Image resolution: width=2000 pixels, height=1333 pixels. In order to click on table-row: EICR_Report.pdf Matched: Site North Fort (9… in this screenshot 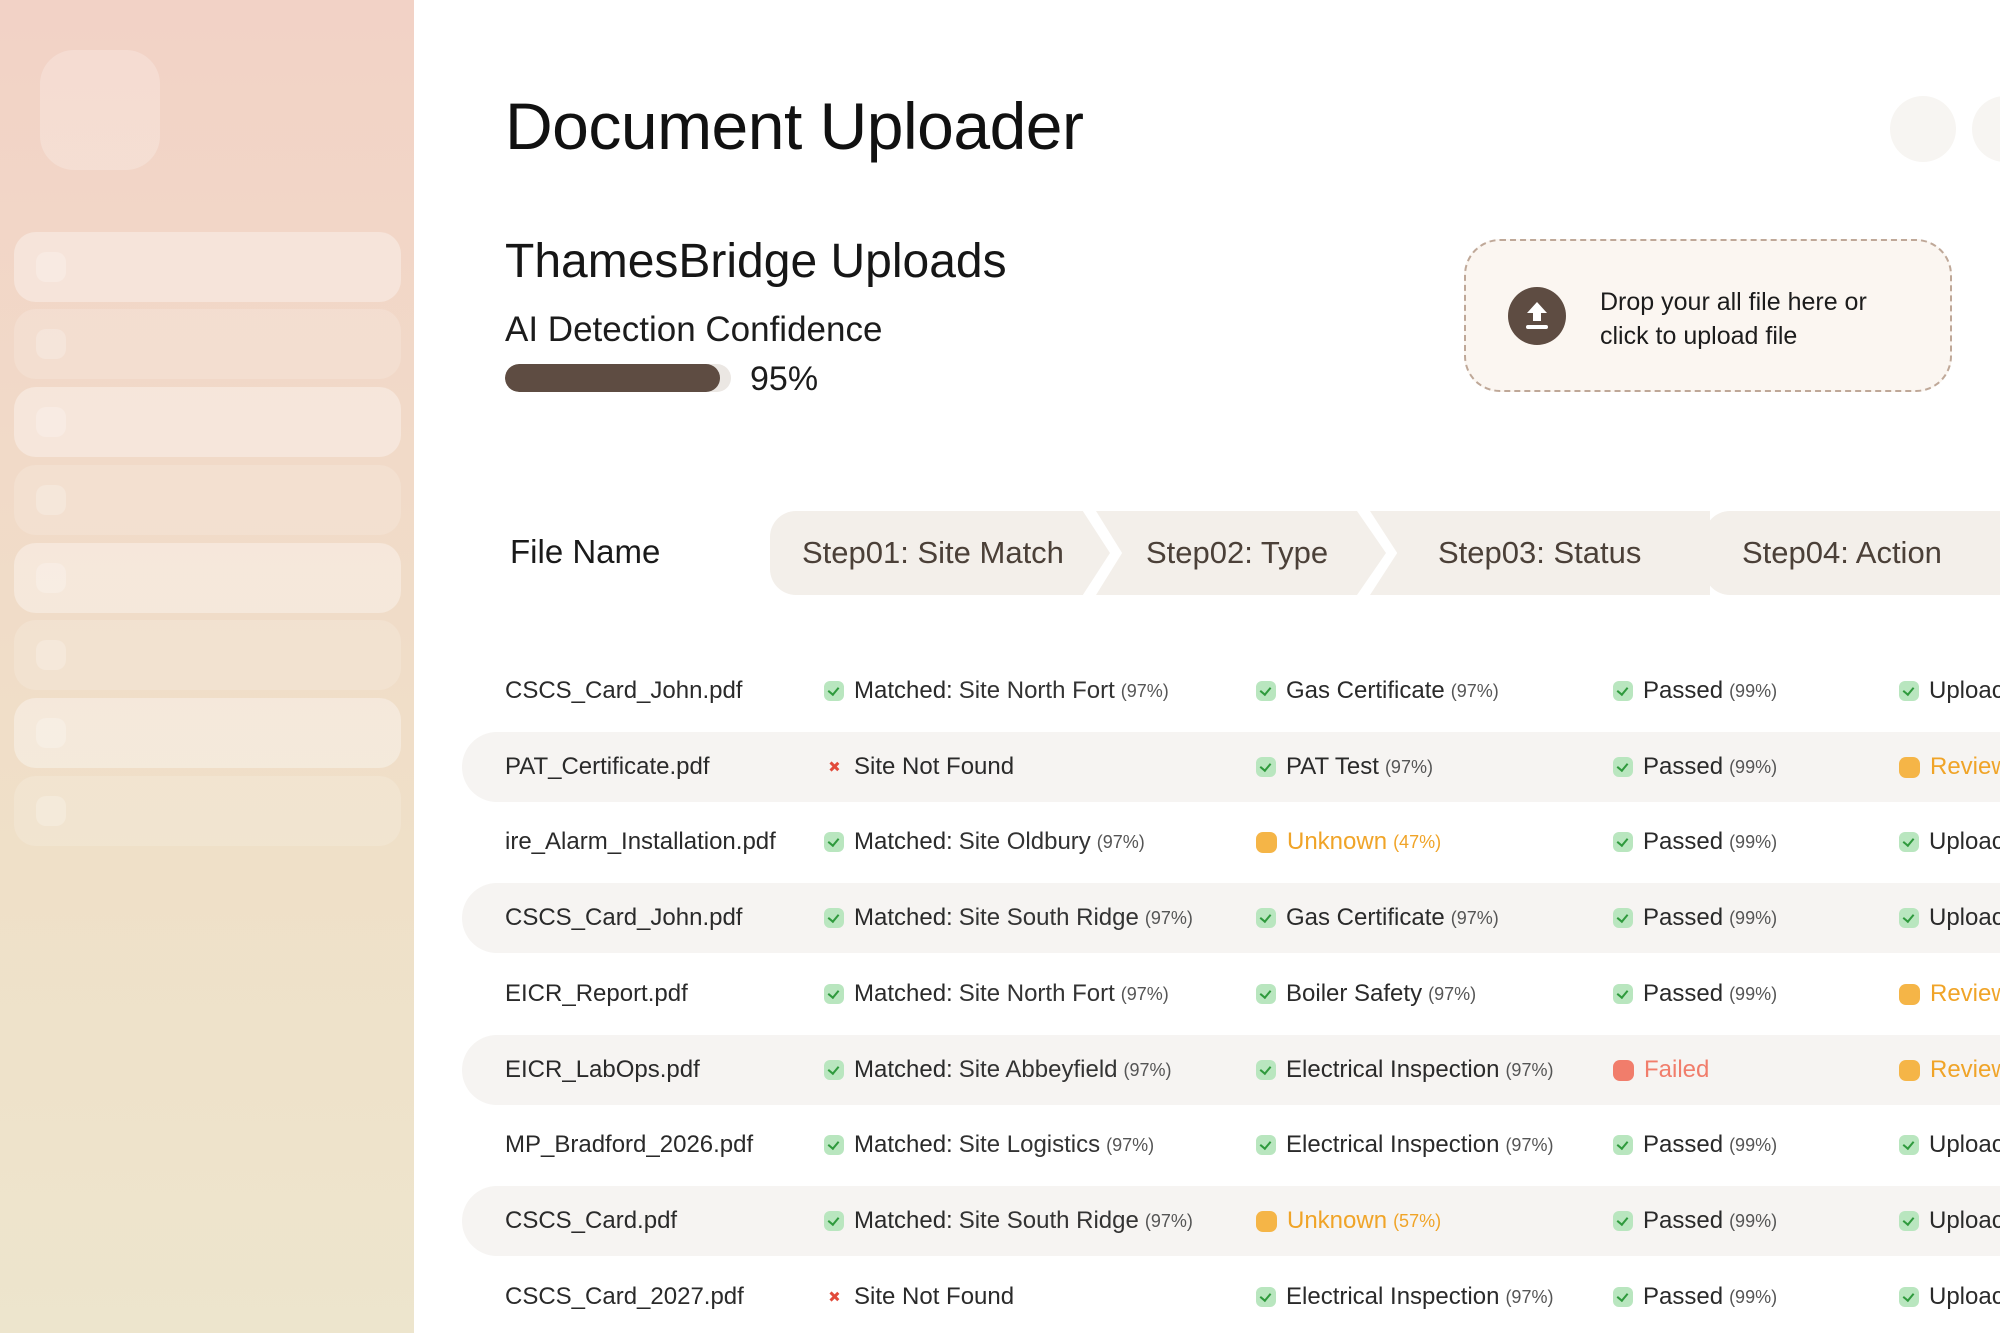, I will do `click(1231, 994)`.